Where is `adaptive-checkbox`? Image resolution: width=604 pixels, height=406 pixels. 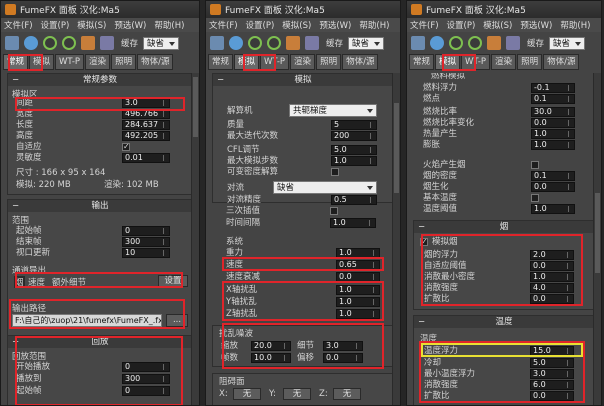
adaptive-checkbox is located at coordinates (126, 147).